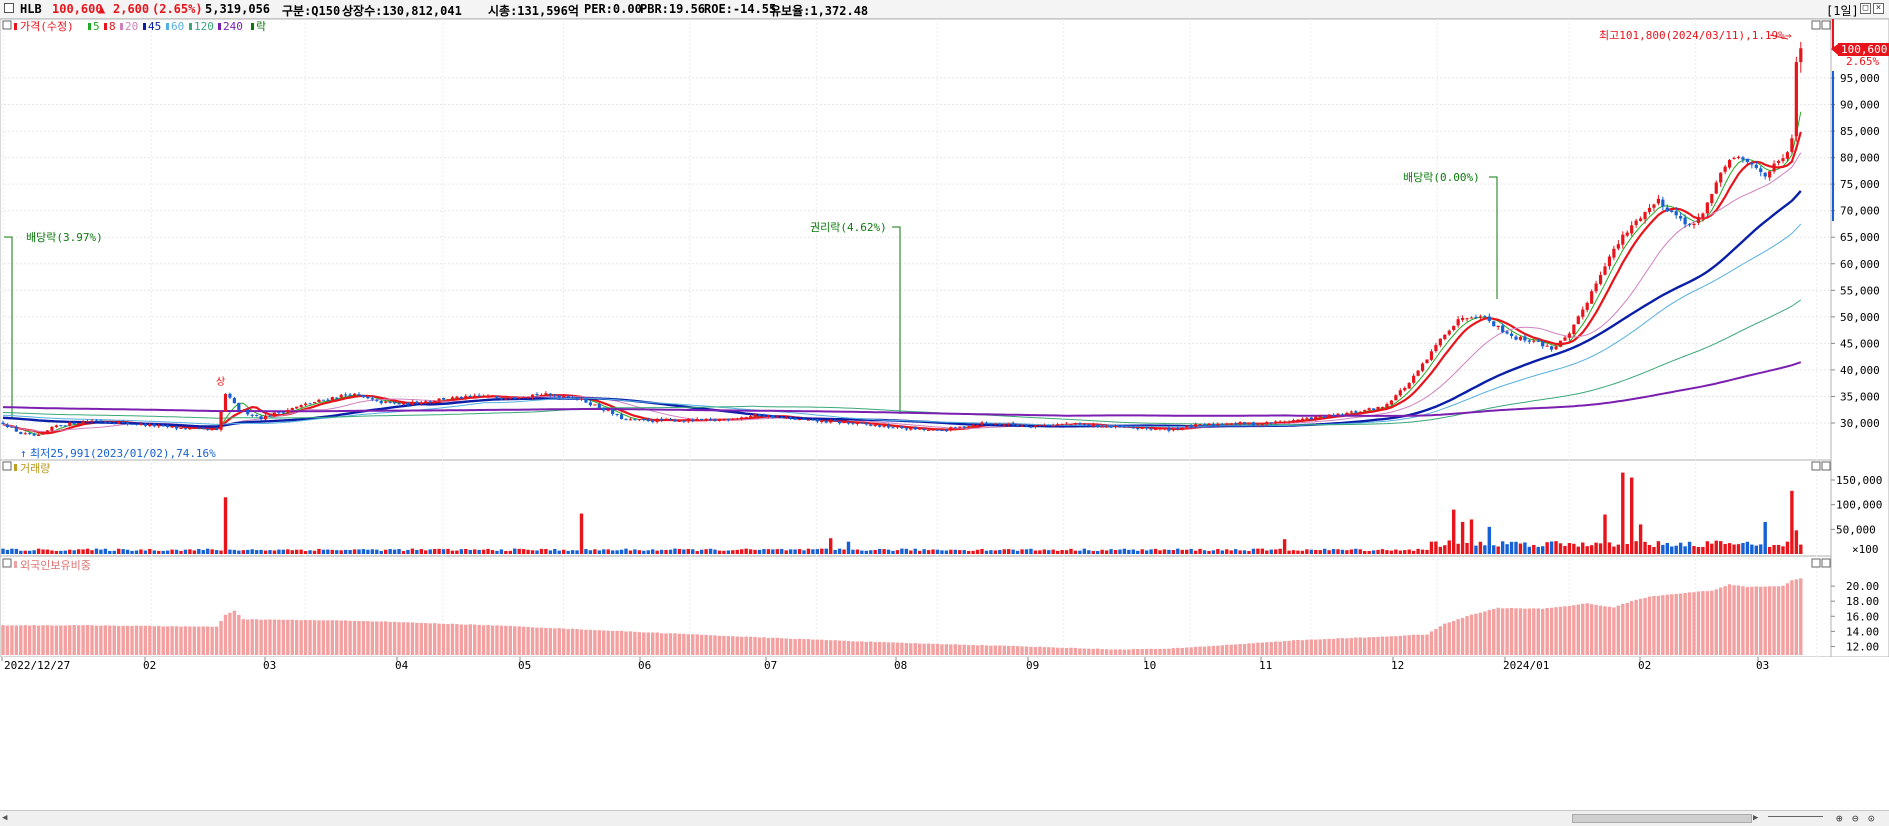 The image size is (1889, 826). Describe the element at coordinates (9, 8) in the screenshot. I see `menu-icon` at that location.